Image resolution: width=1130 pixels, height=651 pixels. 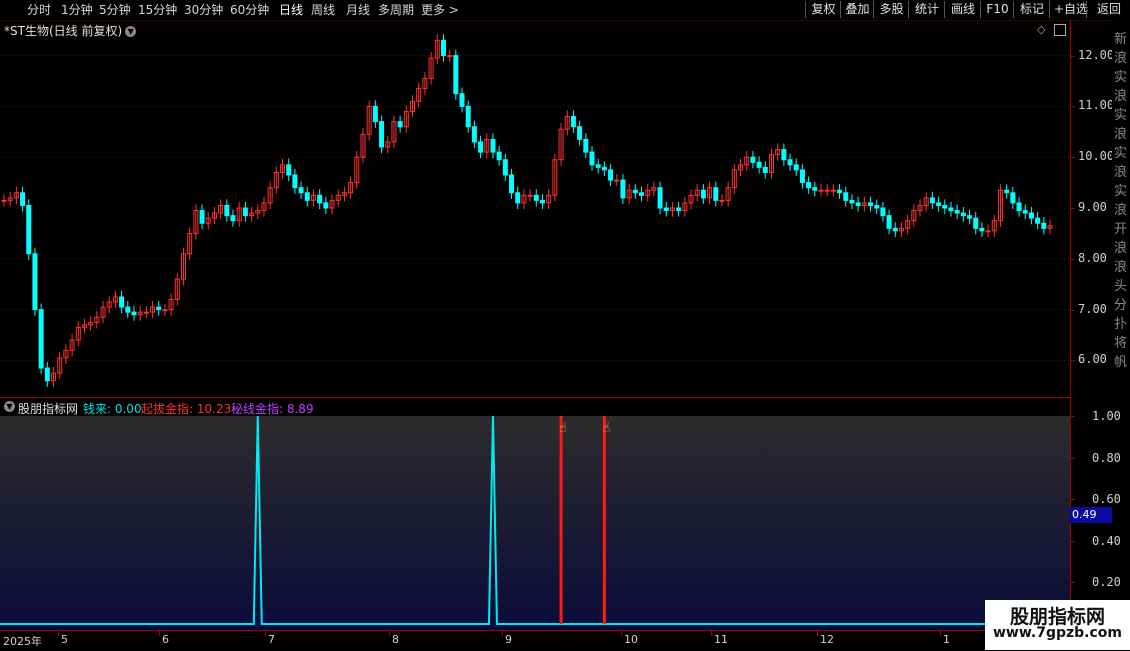 What do you see at coordinates (721, 639) in the screenshot?
I see `date-label: 11` at bounding box center [721, 639].